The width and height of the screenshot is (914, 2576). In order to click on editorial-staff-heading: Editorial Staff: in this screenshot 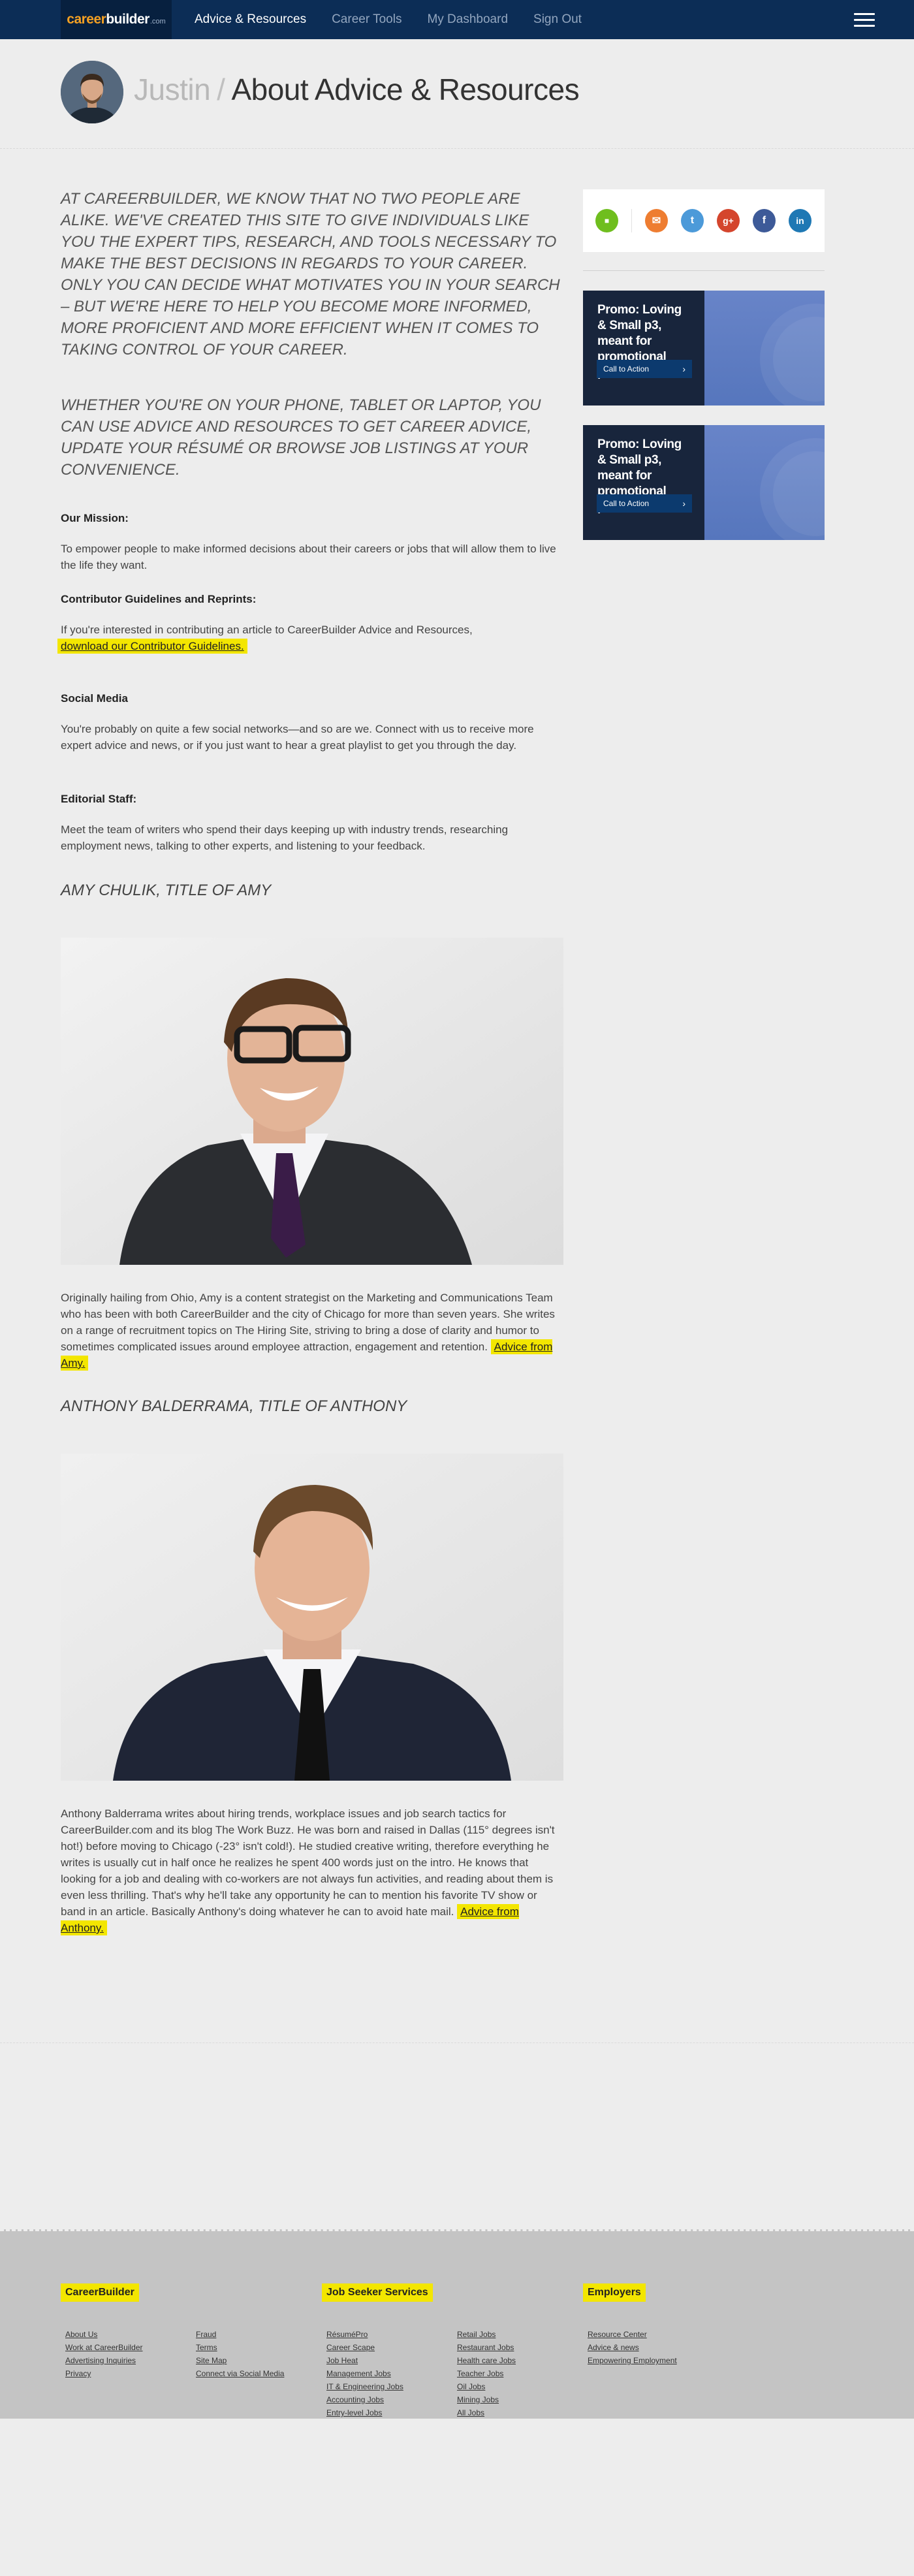, I will do `click(99, 799)`.